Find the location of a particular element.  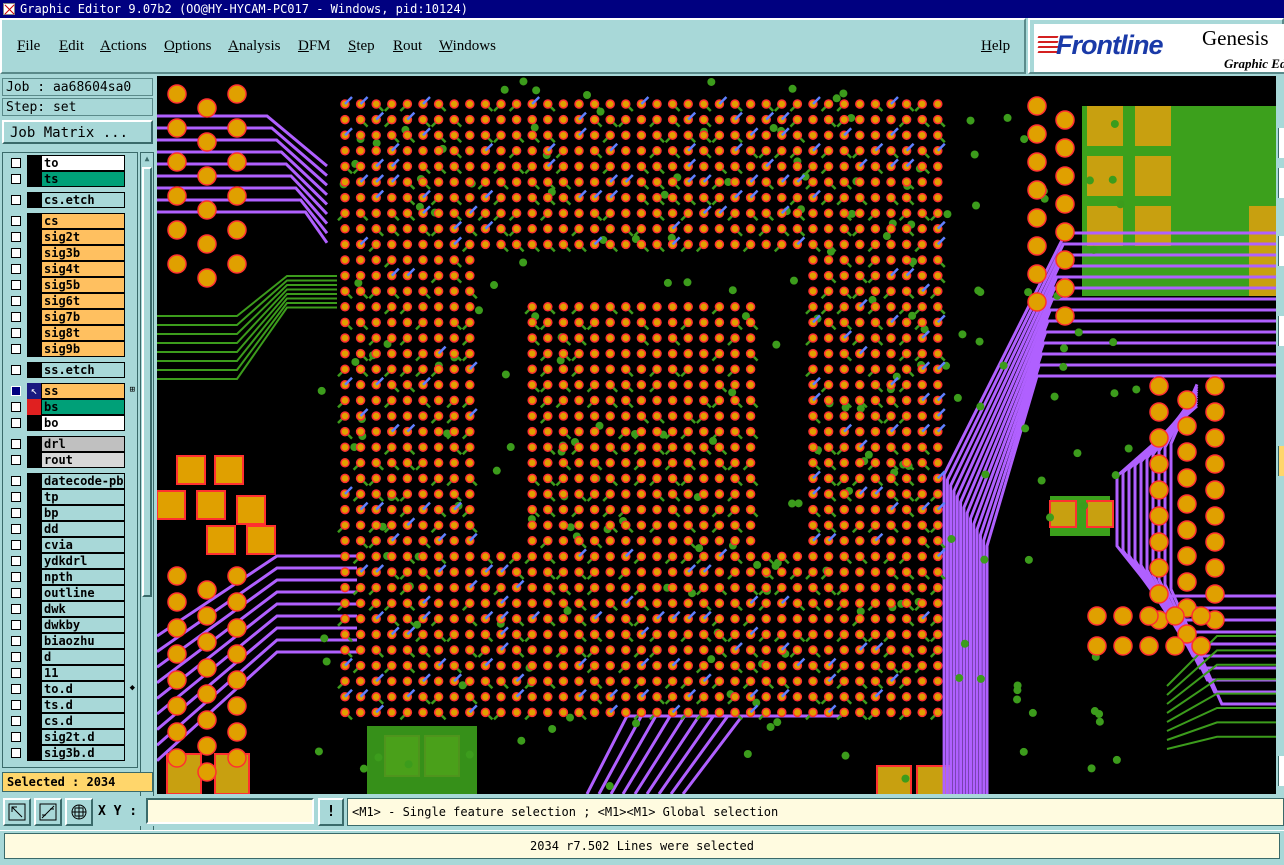

layer-name: 11 is located at coordinates (83, 673).